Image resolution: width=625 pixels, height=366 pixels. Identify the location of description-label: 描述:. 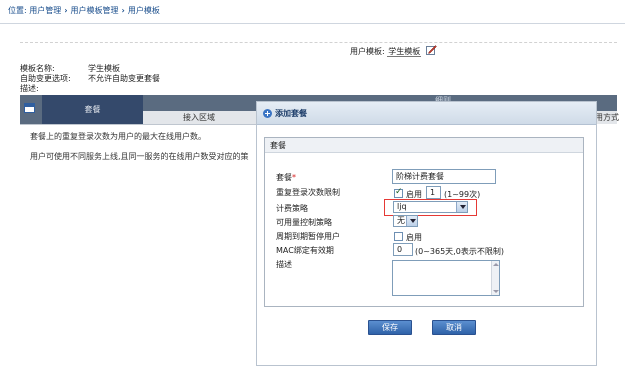
(29, 88).